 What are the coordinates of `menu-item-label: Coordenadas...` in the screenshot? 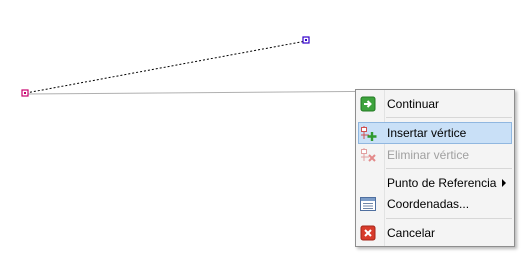 It's located at (428, 204).